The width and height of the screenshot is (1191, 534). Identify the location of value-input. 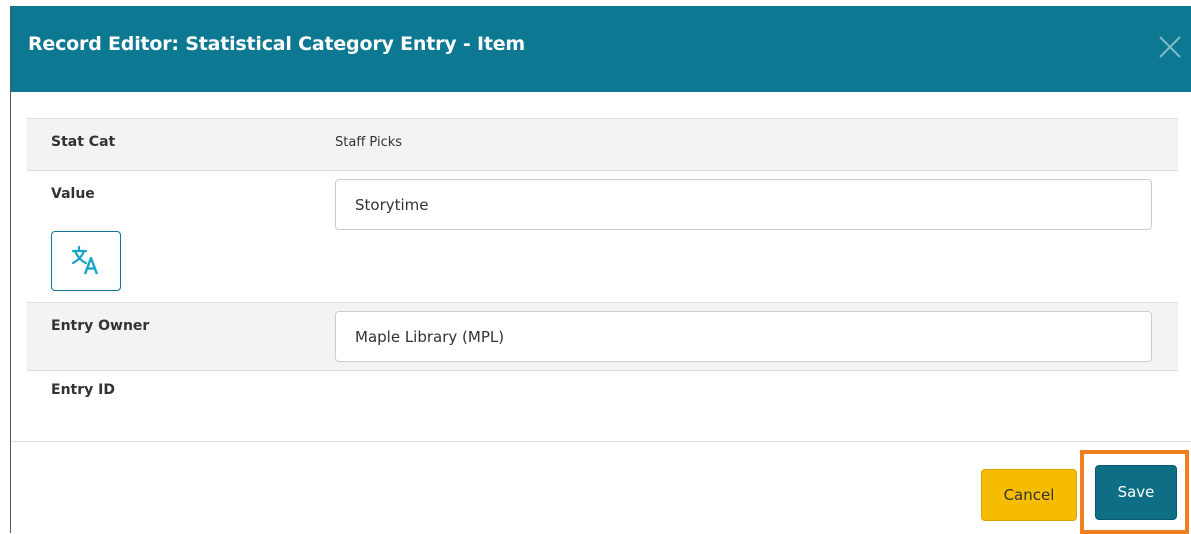
(743, 204).